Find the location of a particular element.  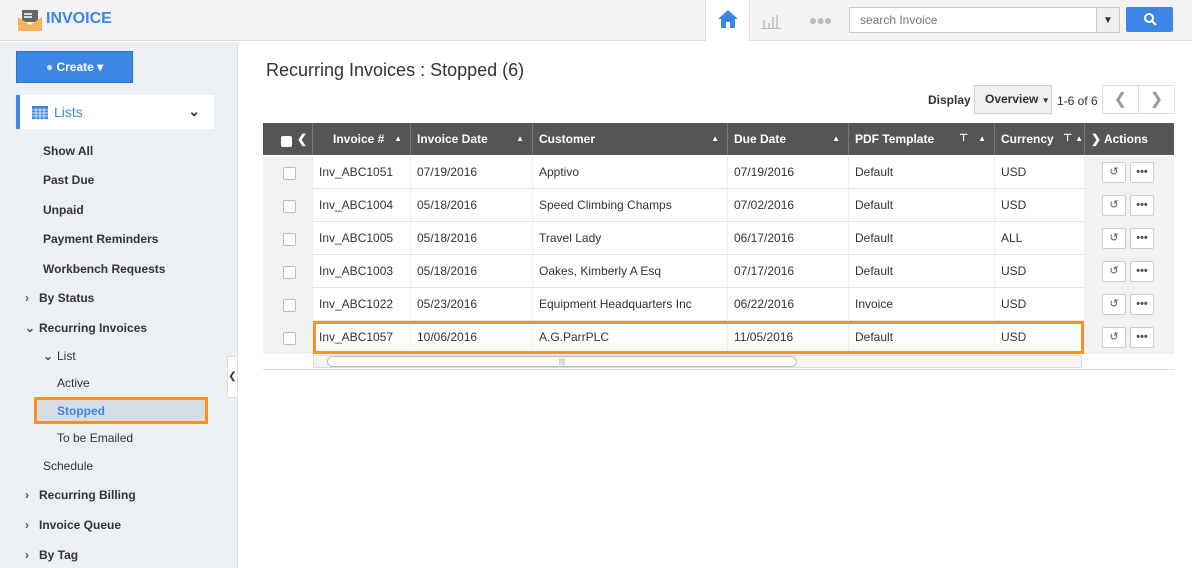

sidebar-item-to-be-emailed: To be Emailed is located at coordinates (95, 438).